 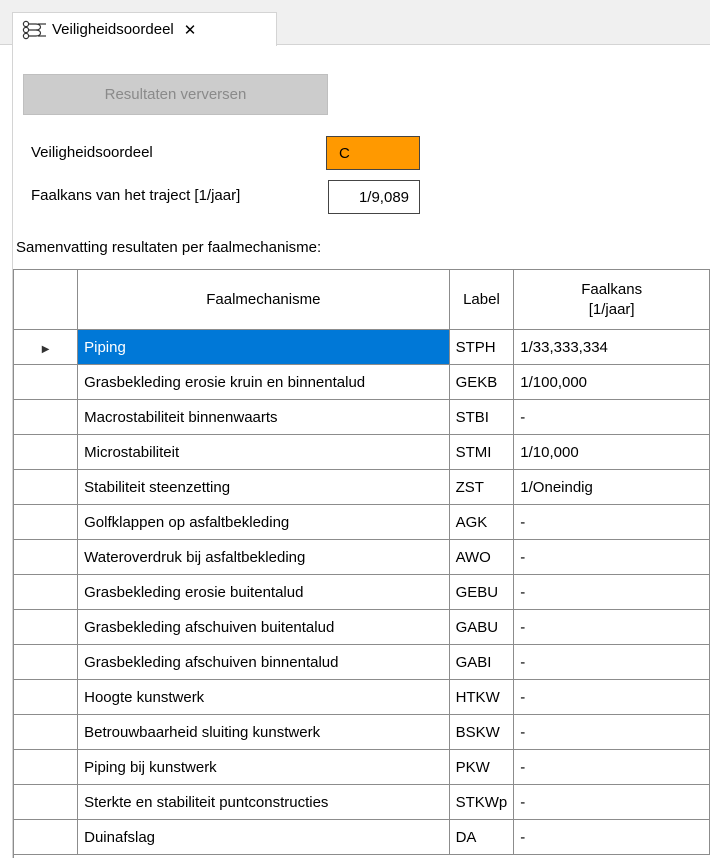 What do you see at coordinates (263, 487) in the screenshot?
I see `cell-failure-mechanism: Stabiliteit steenzetting` at bounding box center [263, 487].